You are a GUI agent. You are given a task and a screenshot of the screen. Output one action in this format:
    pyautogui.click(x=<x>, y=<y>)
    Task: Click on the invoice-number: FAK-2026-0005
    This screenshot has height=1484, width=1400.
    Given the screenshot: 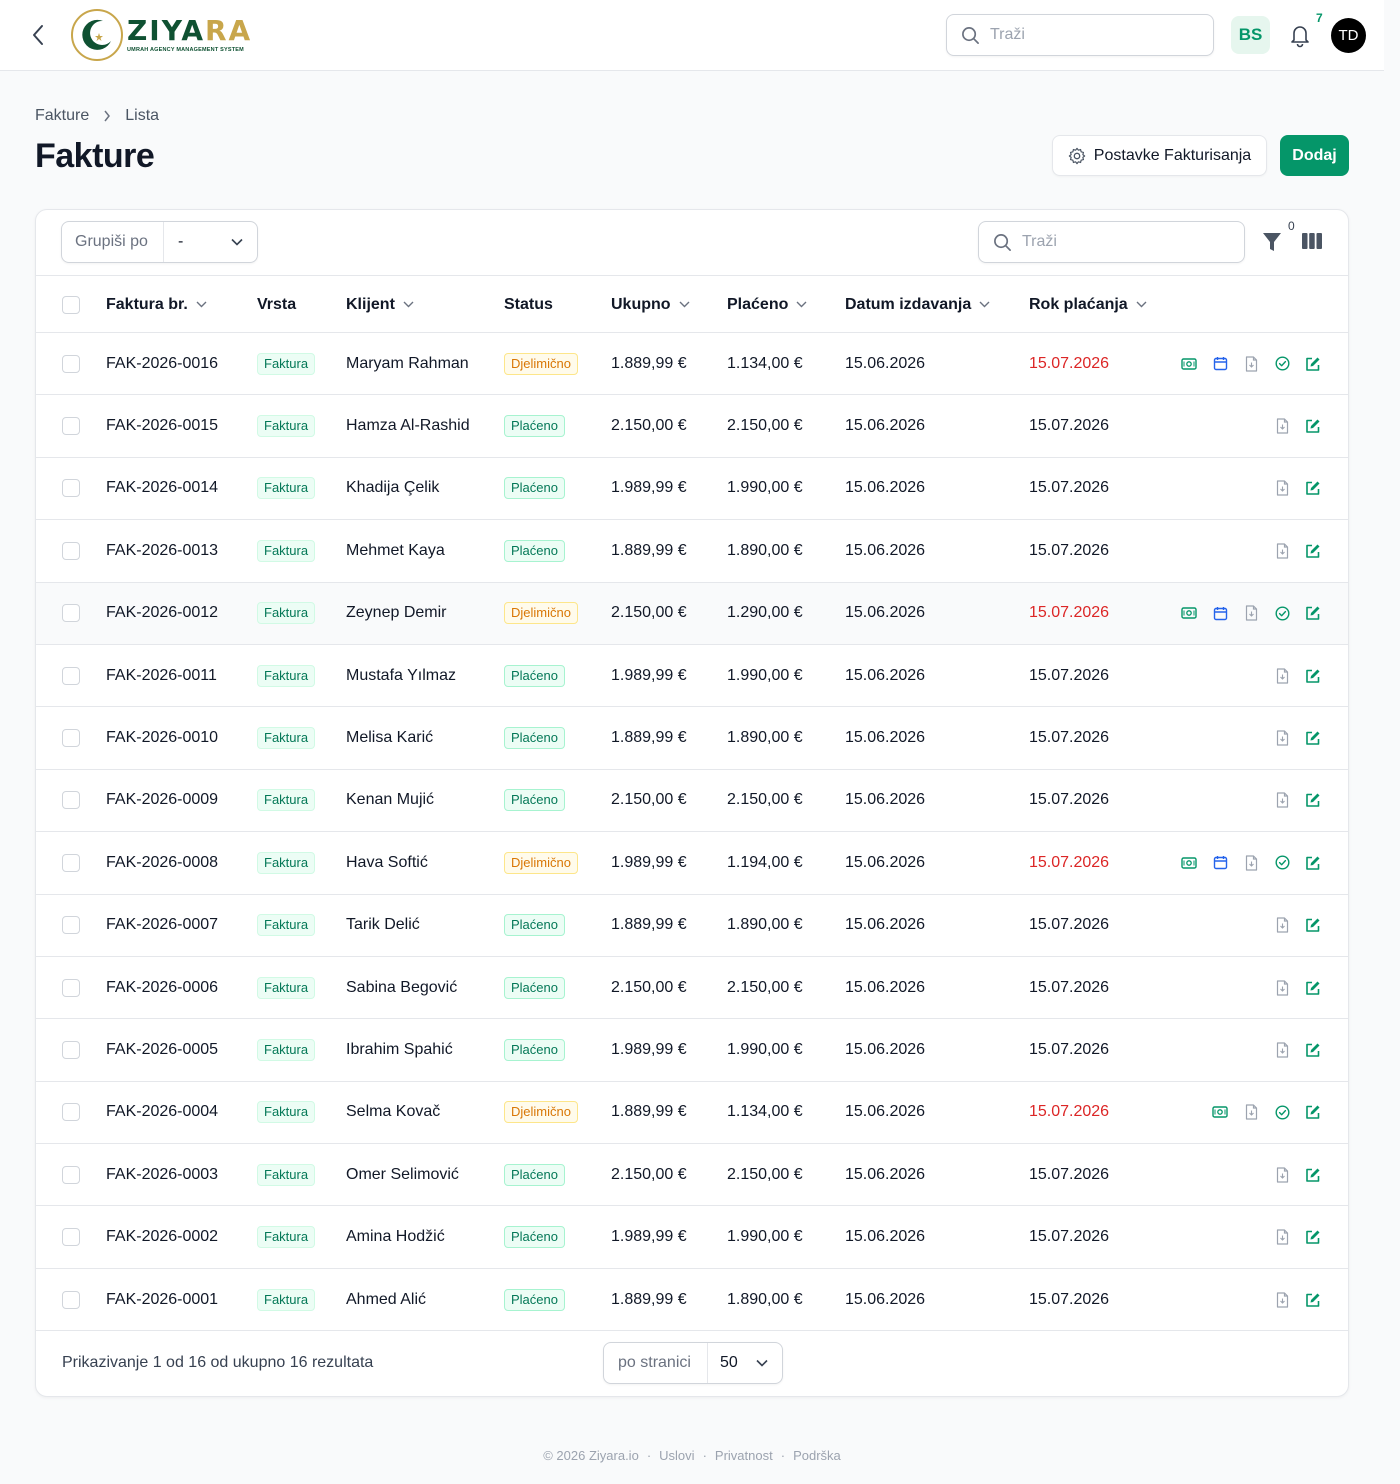 What is the action you would take?
    pyautogui.click(x=162, y=1049)
    